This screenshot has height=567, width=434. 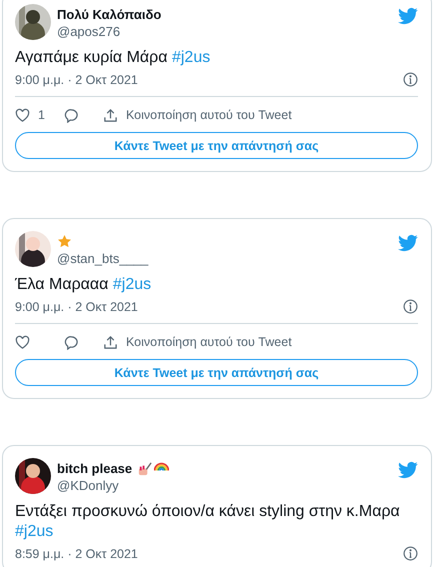 I want to click on tweet-text: Εντάξει προσκυνώ όποιον/α κάνει styling στην κ.Μαρα #j2us, so click(x=208, y=522).